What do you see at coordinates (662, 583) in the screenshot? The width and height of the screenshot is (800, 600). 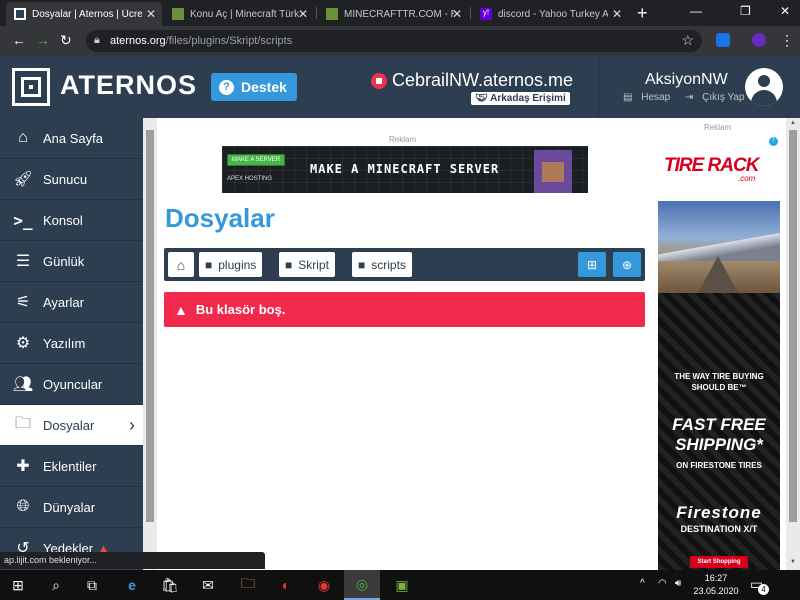 I see `wifi-icon: ◠` at bounding box center [662, 583].